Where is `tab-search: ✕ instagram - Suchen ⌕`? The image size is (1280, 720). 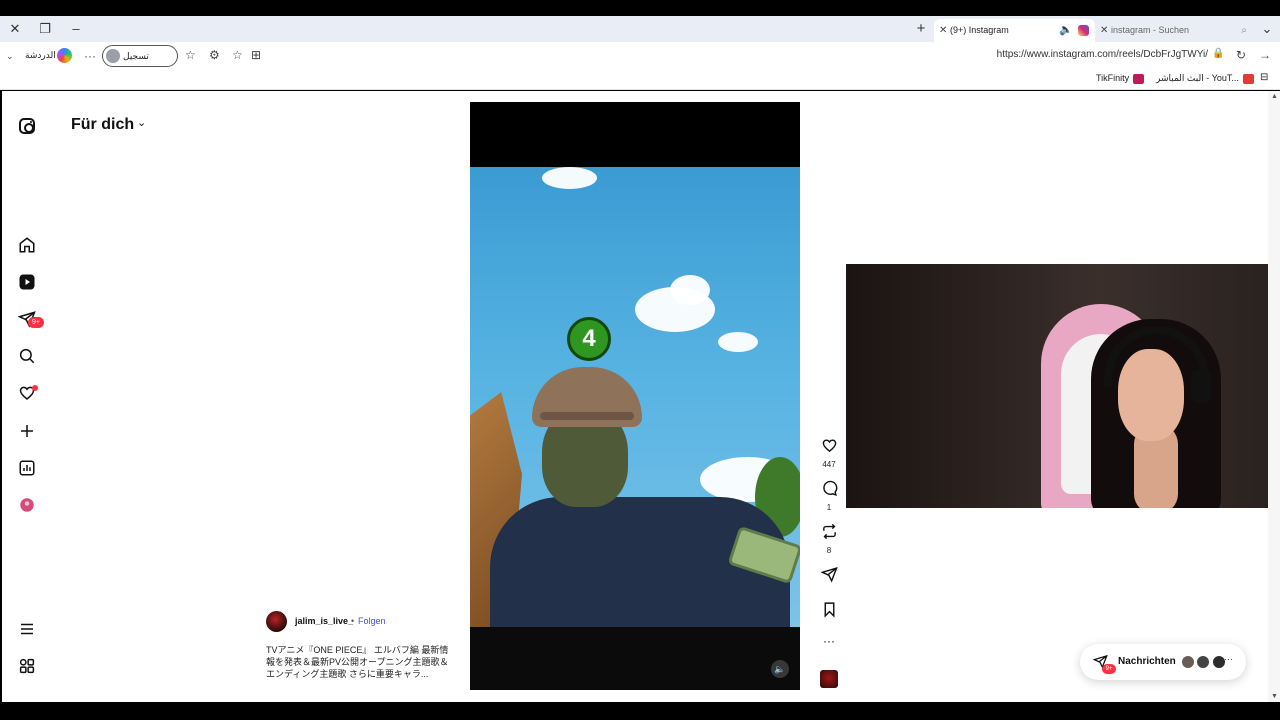
tab-search: ✕ instagram - Suchen ⌕ is located at coordinates (1175, 30).